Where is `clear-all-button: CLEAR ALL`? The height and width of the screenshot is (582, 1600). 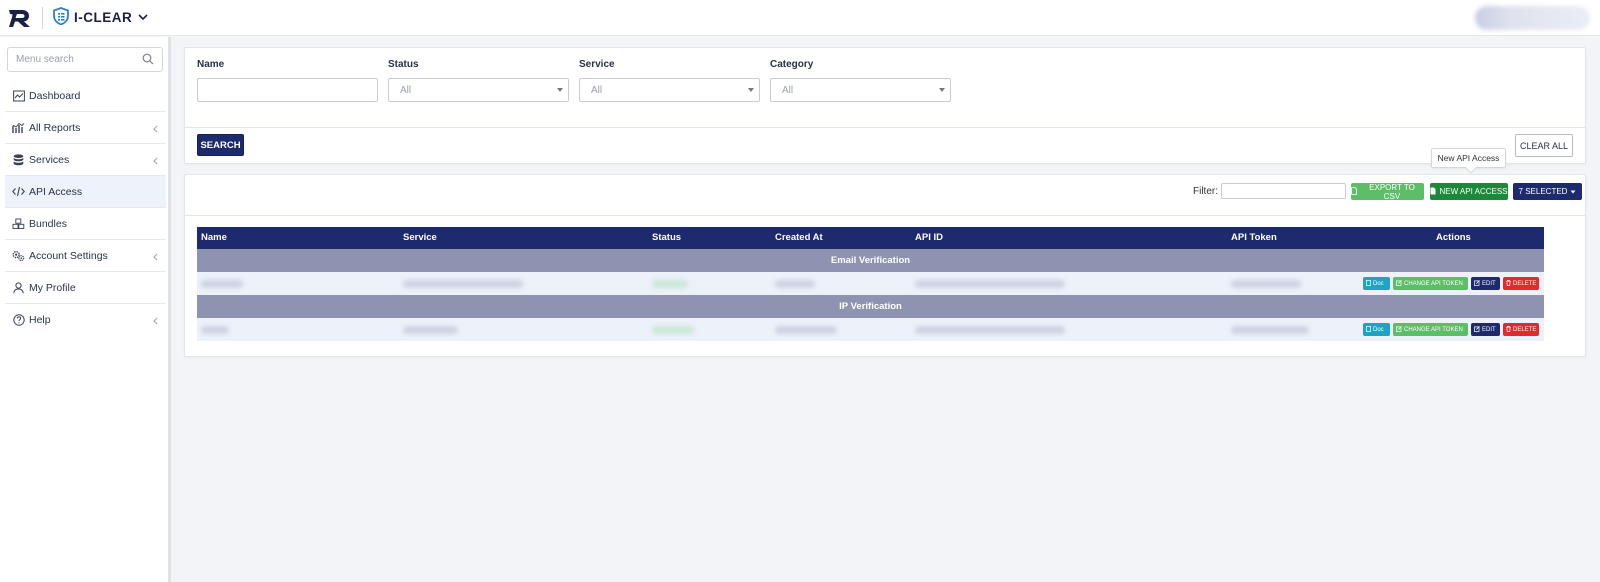 clear-all-button: CLEAR ALL is located at coordinates (1544, 145).